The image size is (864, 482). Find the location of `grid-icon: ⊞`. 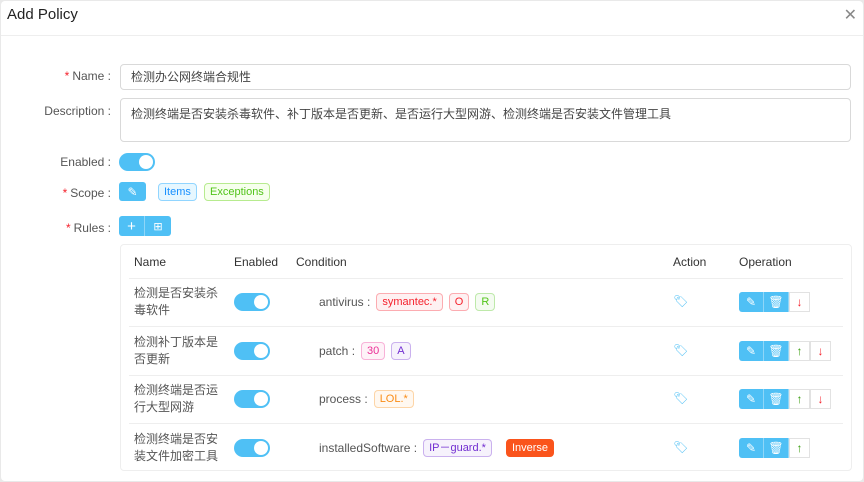

grid-icon: ⊞ is located at coordinates (158, 226).